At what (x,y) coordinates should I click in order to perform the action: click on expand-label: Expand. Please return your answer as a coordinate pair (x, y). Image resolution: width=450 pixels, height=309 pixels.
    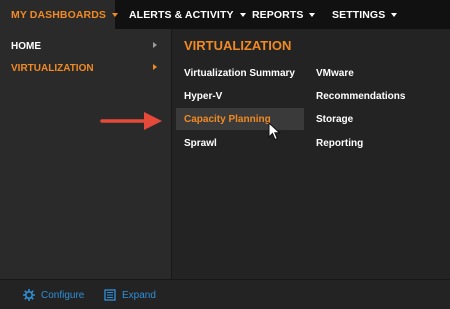
    Looking at the image, I should click on (139, 295).